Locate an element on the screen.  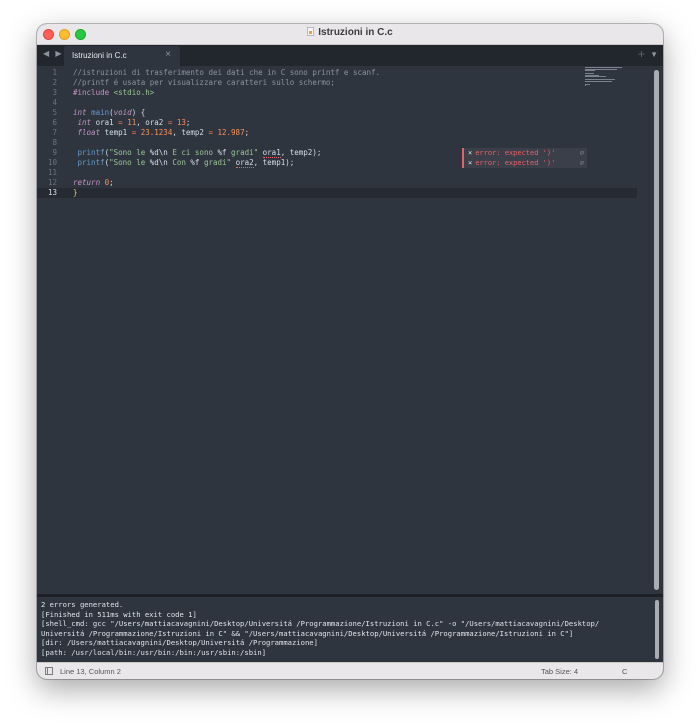
code-token: %f is located at coordinates (222, 152).